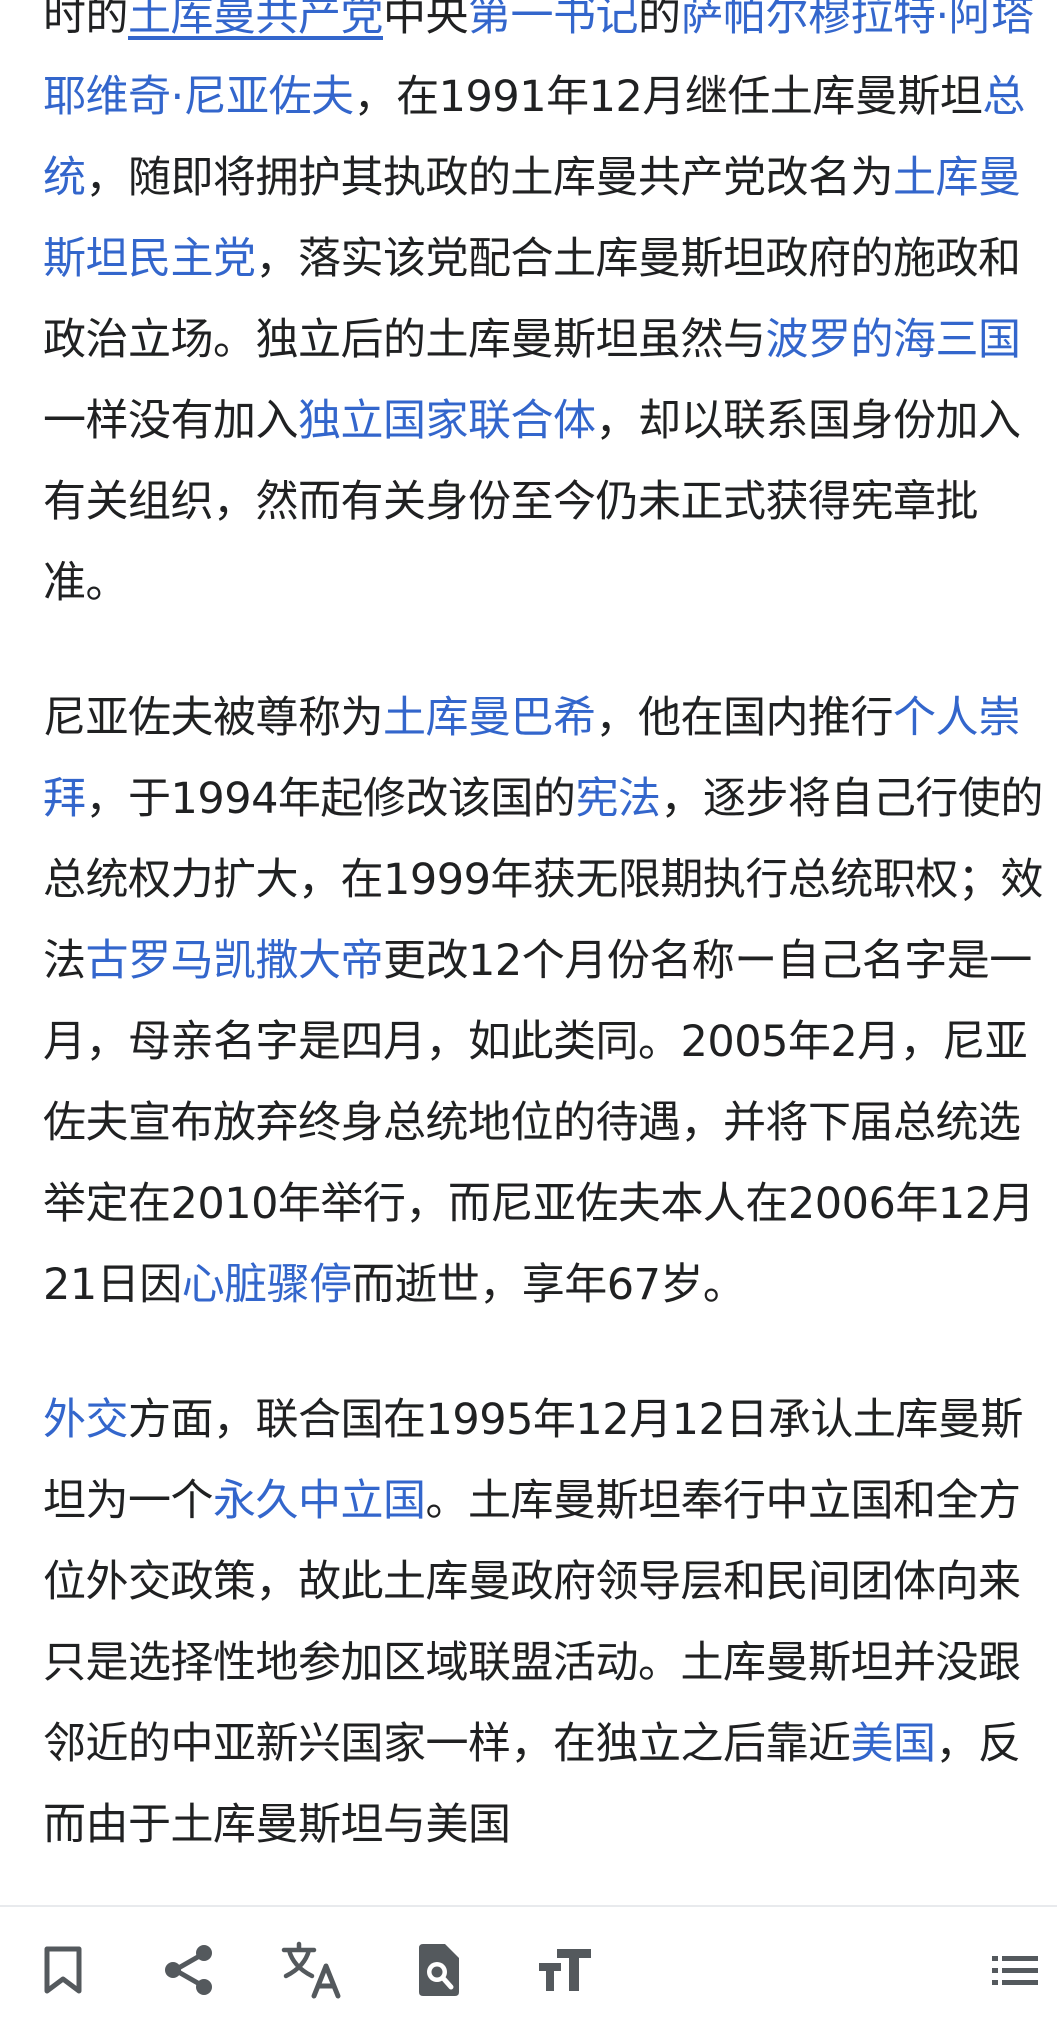 The width and height of the screenshot is (1057, 2032). I want to click on article-text: 中央, so click(426, 20).